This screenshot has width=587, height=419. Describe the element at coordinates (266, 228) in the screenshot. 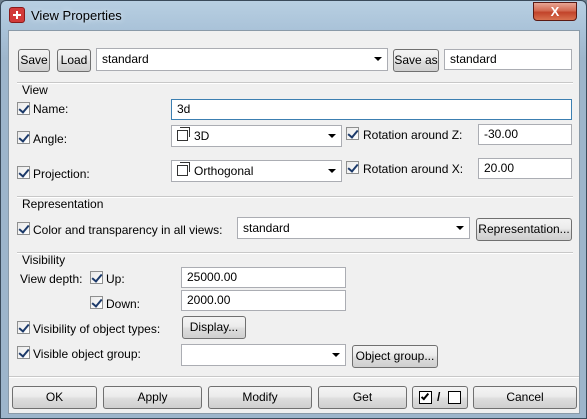

I see `color-transparency-value: standard` at that location.